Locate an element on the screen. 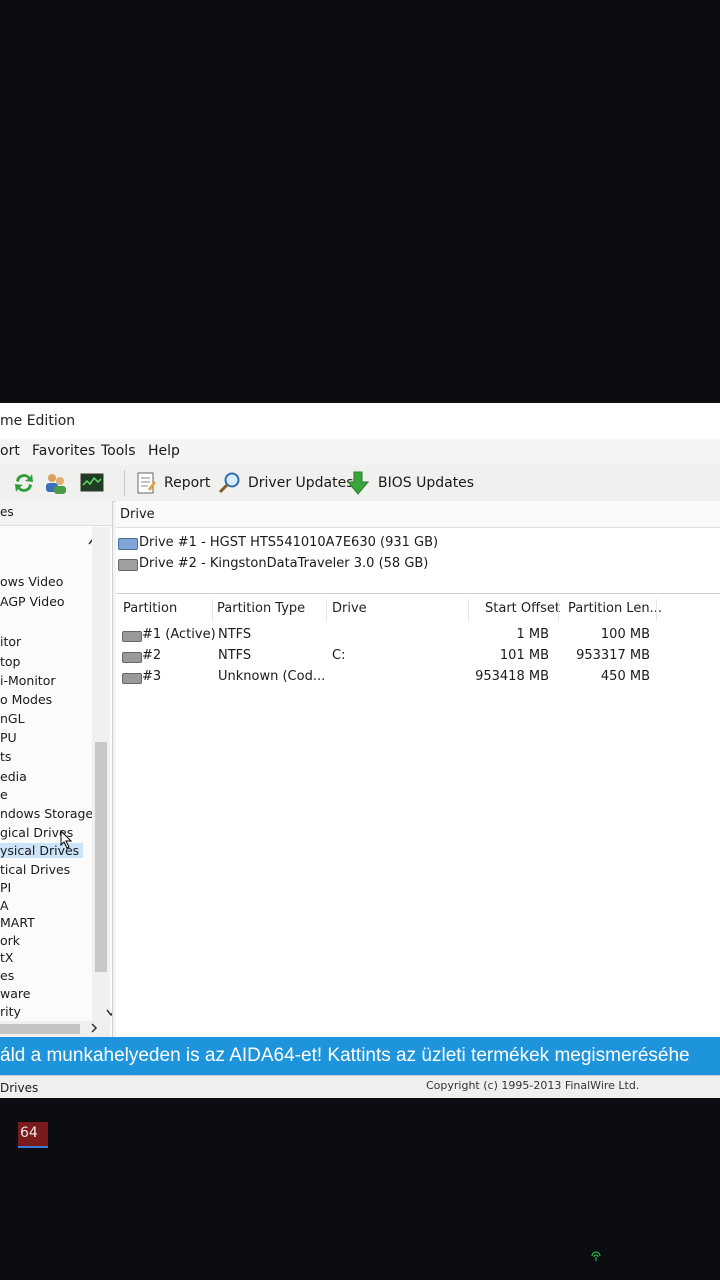 This screenshot has height=1280, width=720. cell-start-offset: 1 MB is located at coordinates (532, 634).